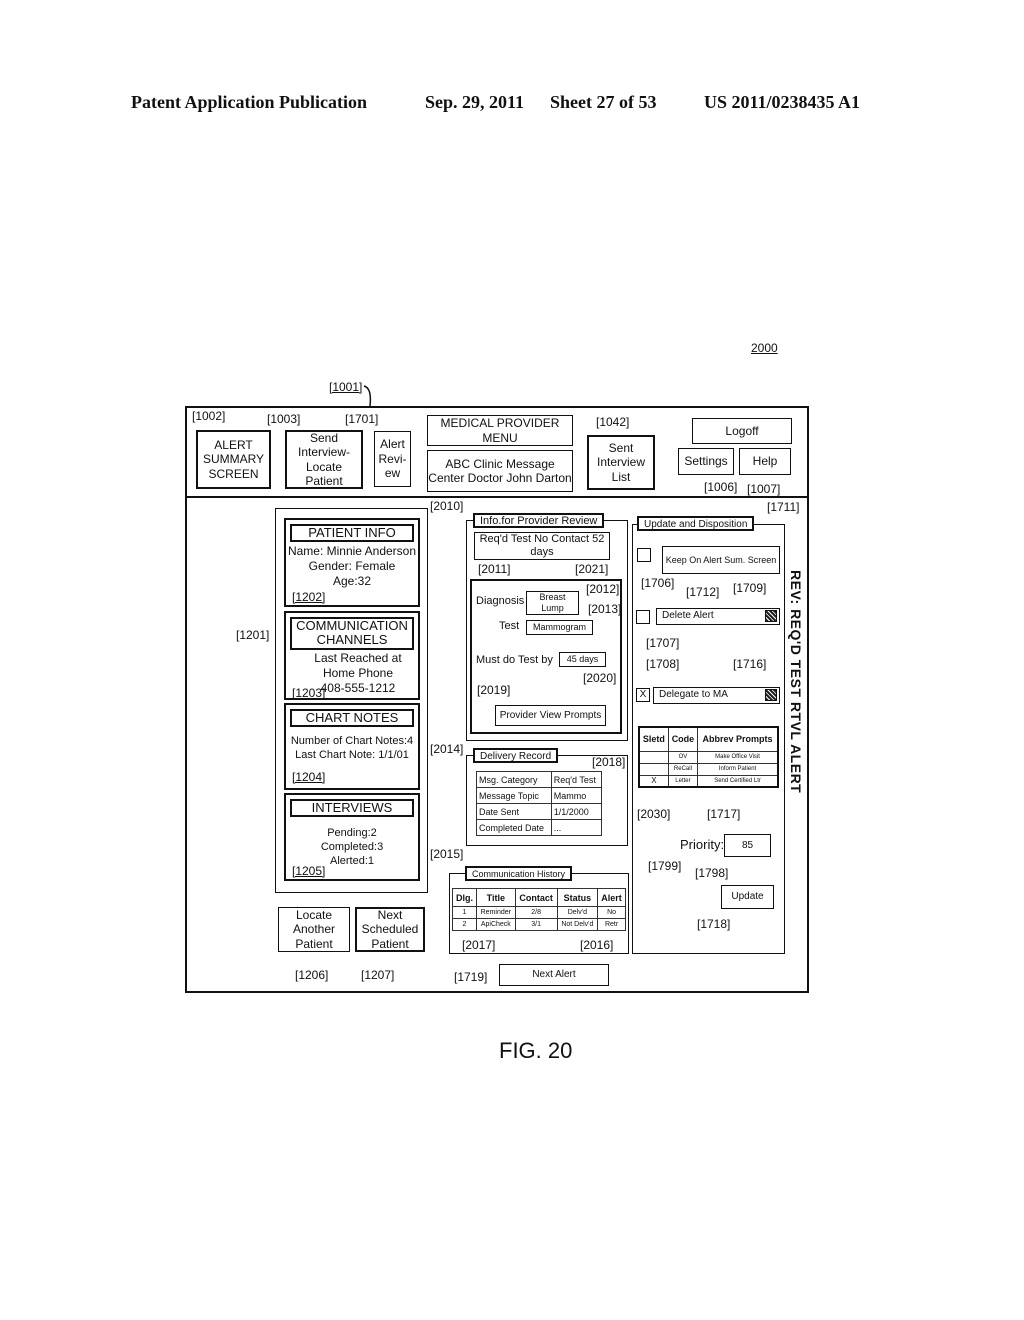  What do you see at coordinates (352, 718) in the screenshot?
I see `chart-notes-title: CHART NOTES` at bounding box center [352, 718].